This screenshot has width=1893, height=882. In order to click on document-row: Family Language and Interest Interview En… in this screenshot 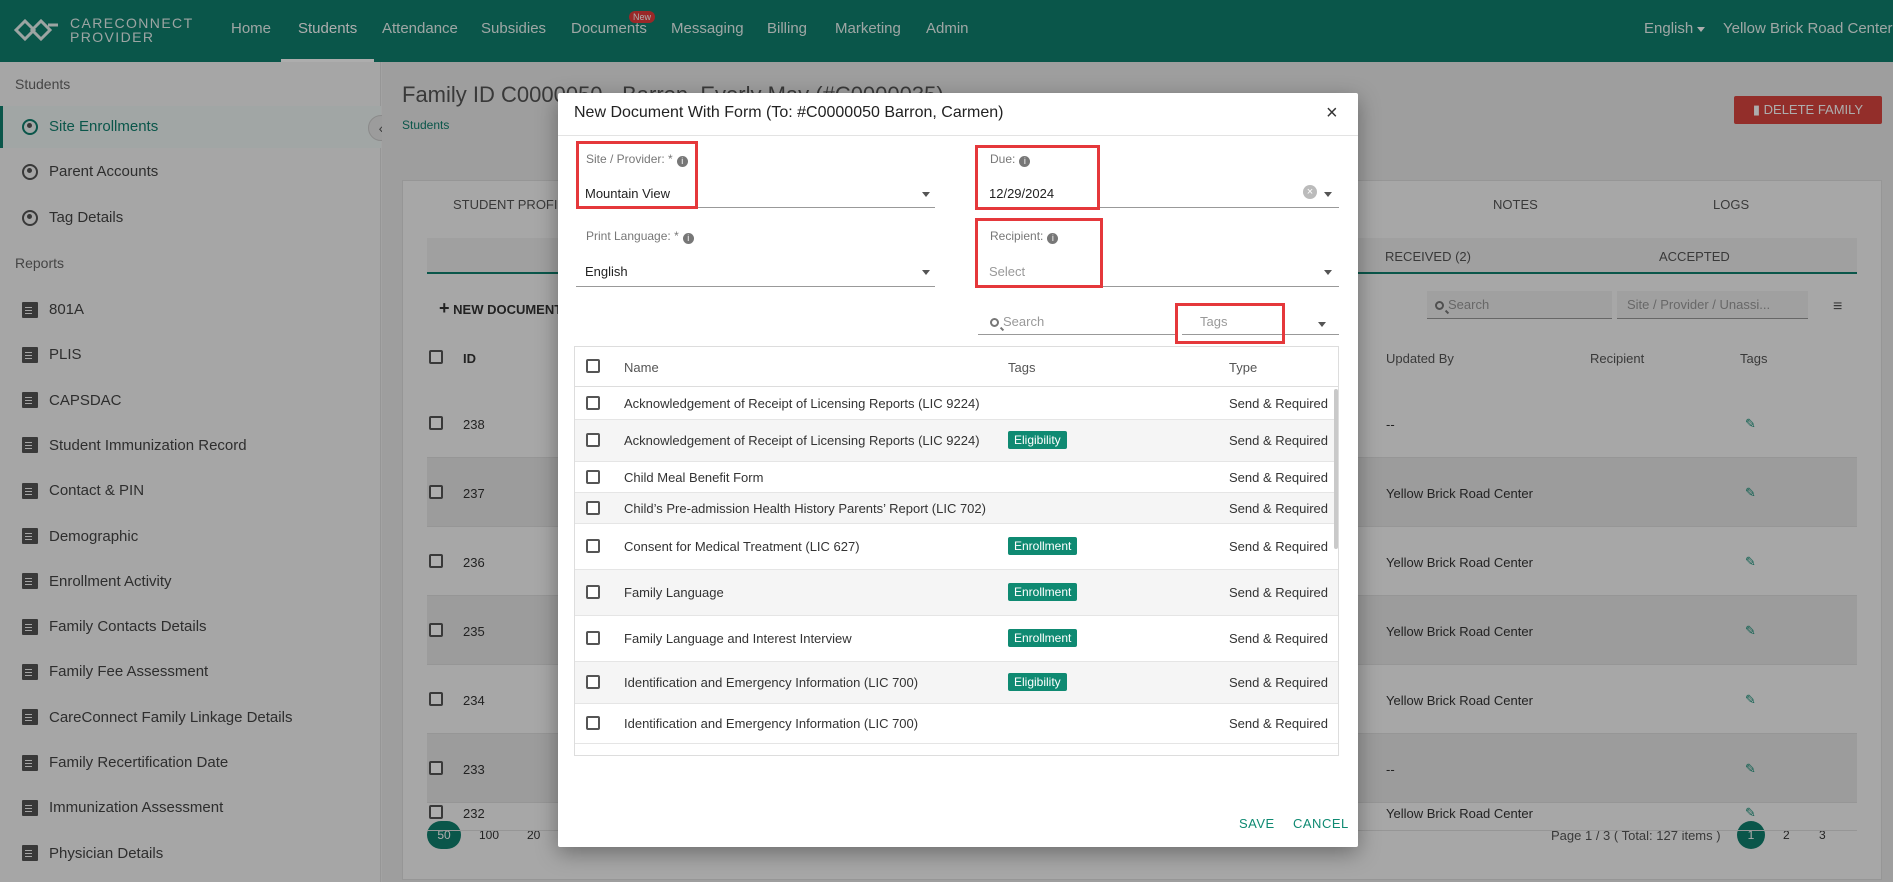, I will do `click(956, 639)`.